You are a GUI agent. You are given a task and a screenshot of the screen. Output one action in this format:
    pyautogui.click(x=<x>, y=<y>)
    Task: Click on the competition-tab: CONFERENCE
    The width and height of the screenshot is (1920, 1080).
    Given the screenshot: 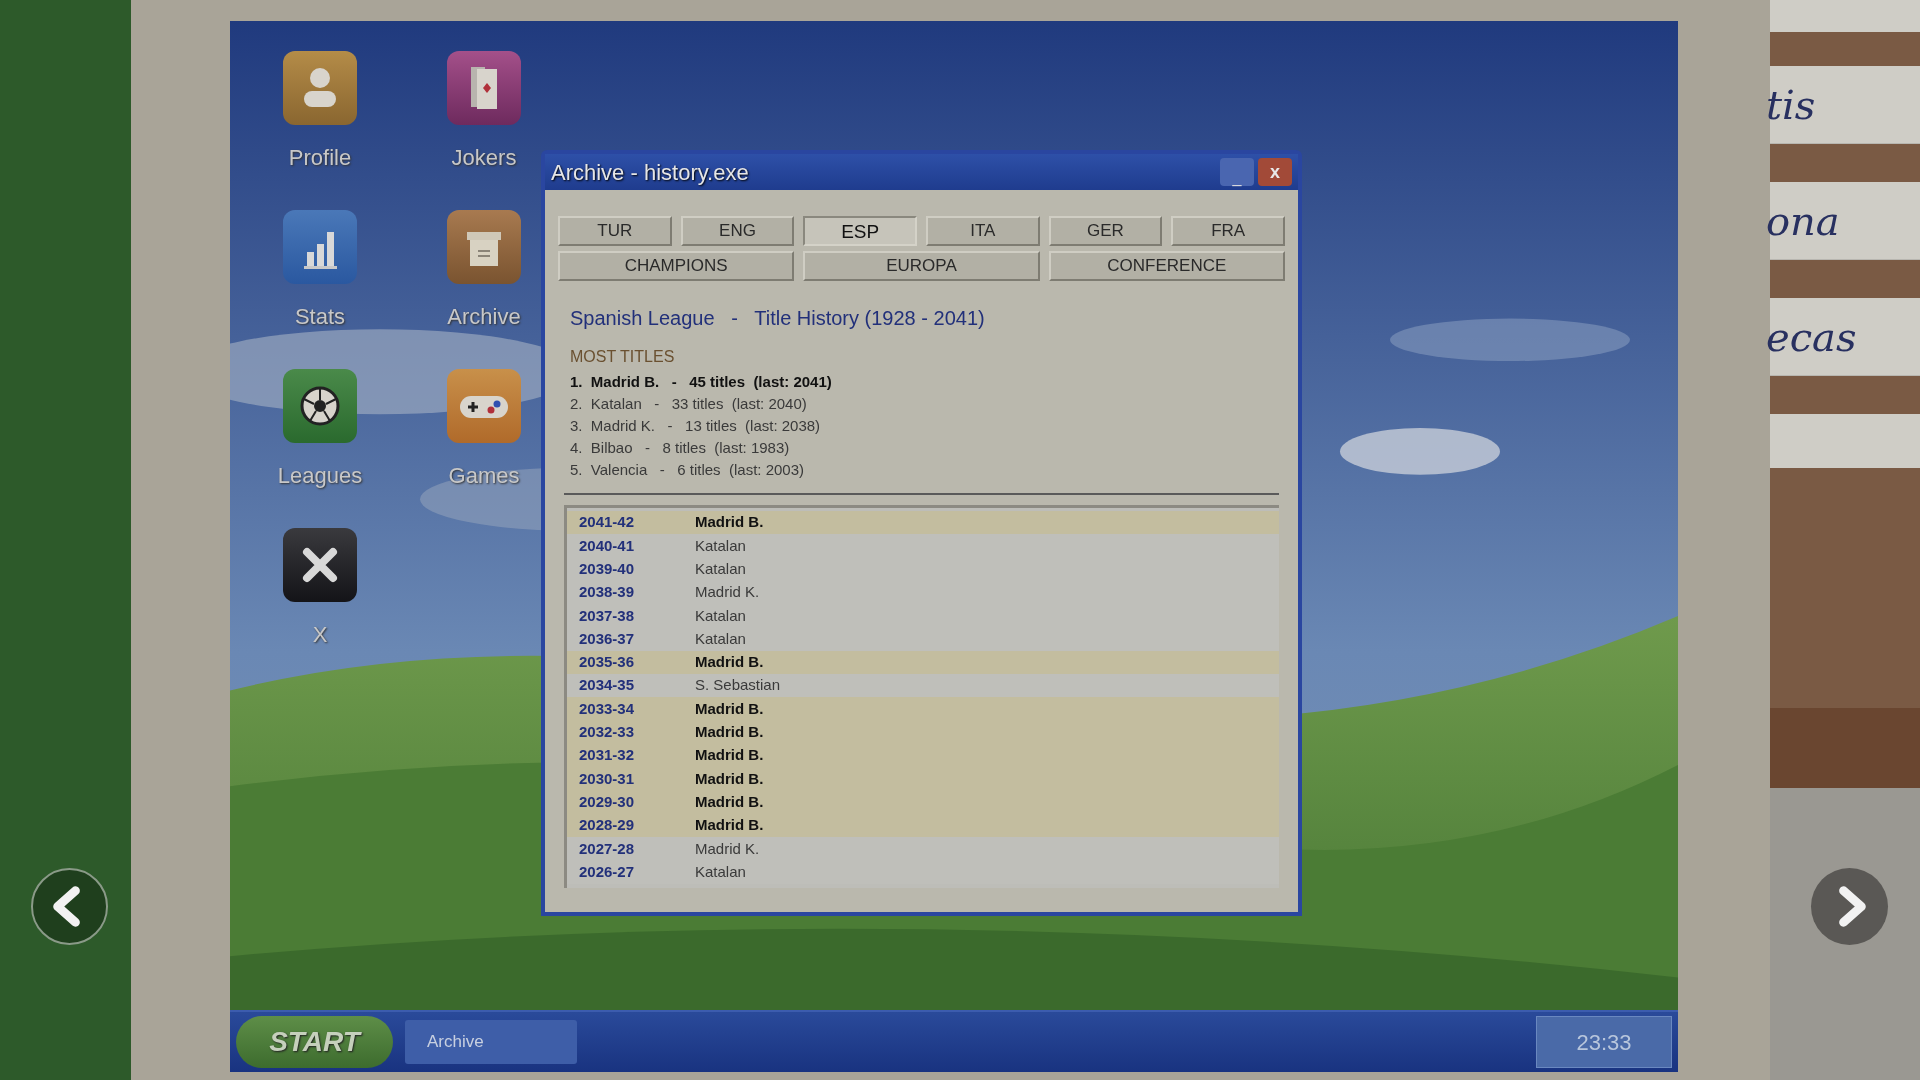 What is the action you would take?
    pyautogui.click(x=1166, y=266)
    